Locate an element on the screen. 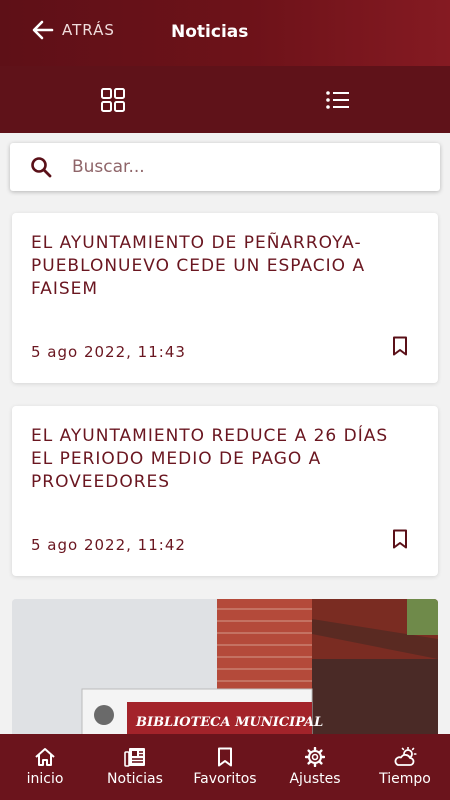  nav-item-noticias: Noticias is located at coordinates (135, 767).